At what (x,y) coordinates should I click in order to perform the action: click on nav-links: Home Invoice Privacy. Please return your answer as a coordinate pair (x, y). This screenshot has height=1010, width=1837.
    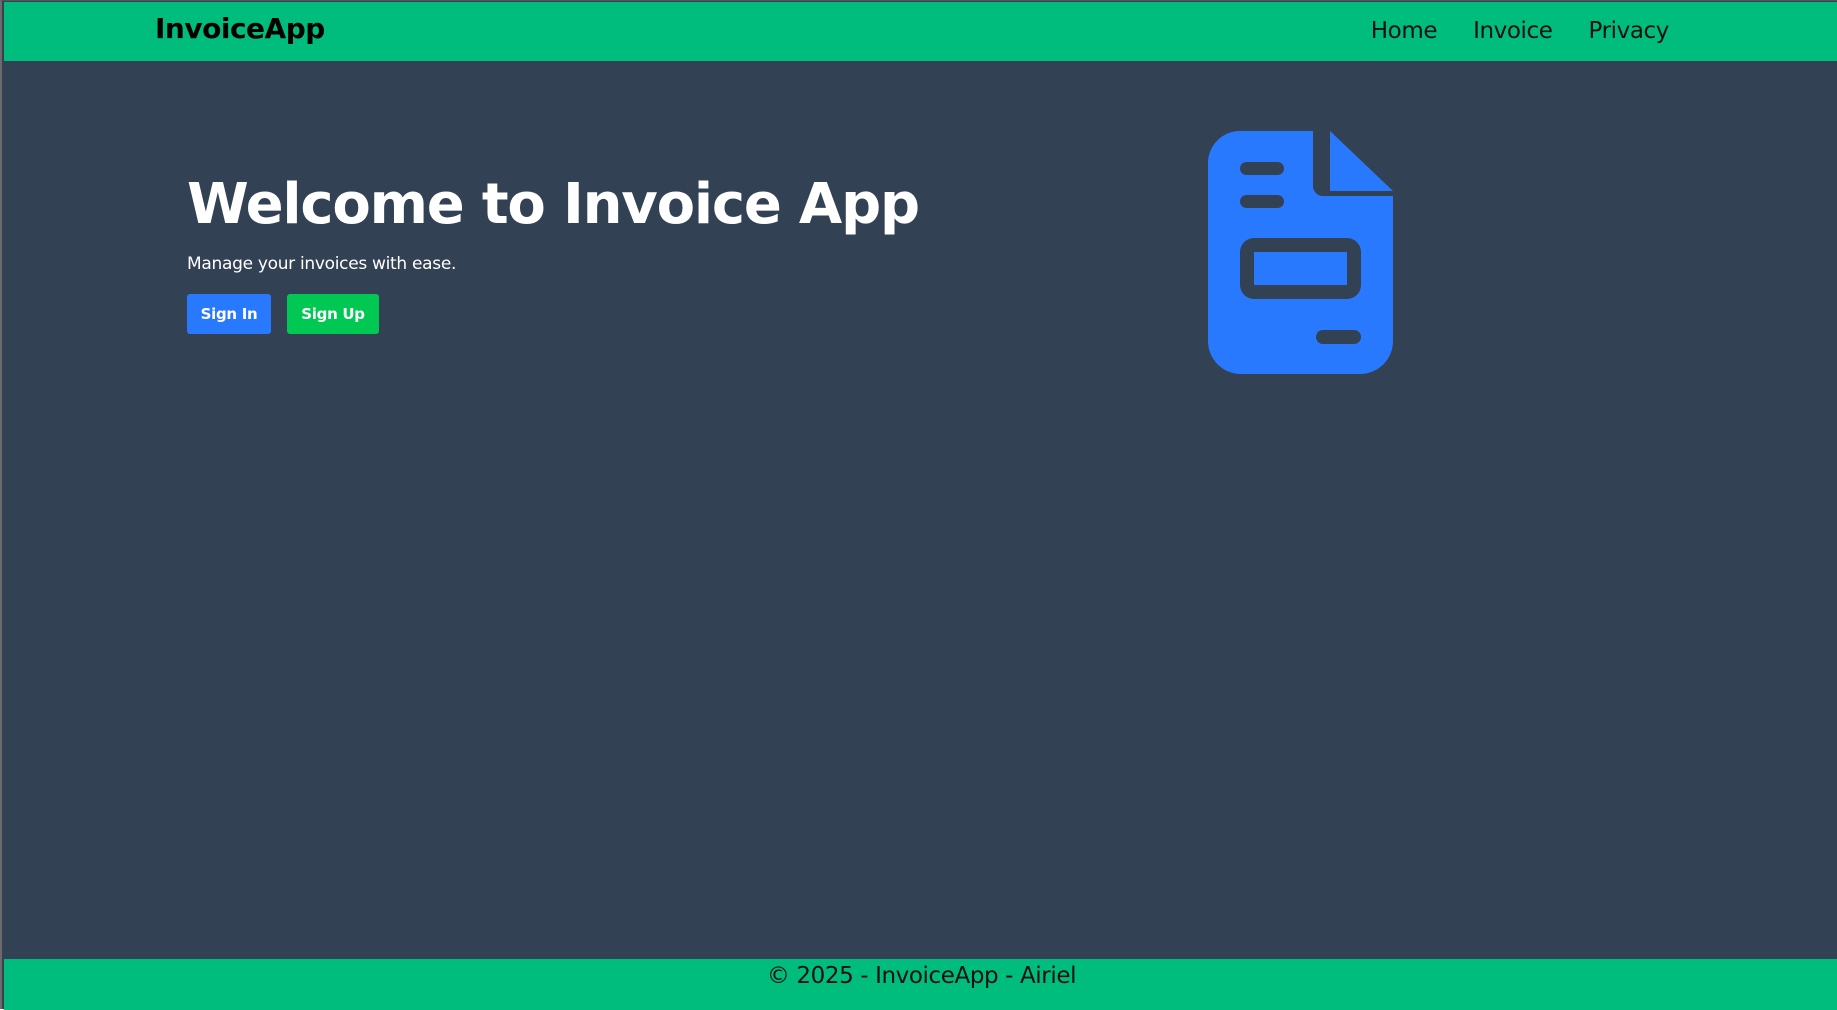
    Looking at the image, I should click on (1520, 31).